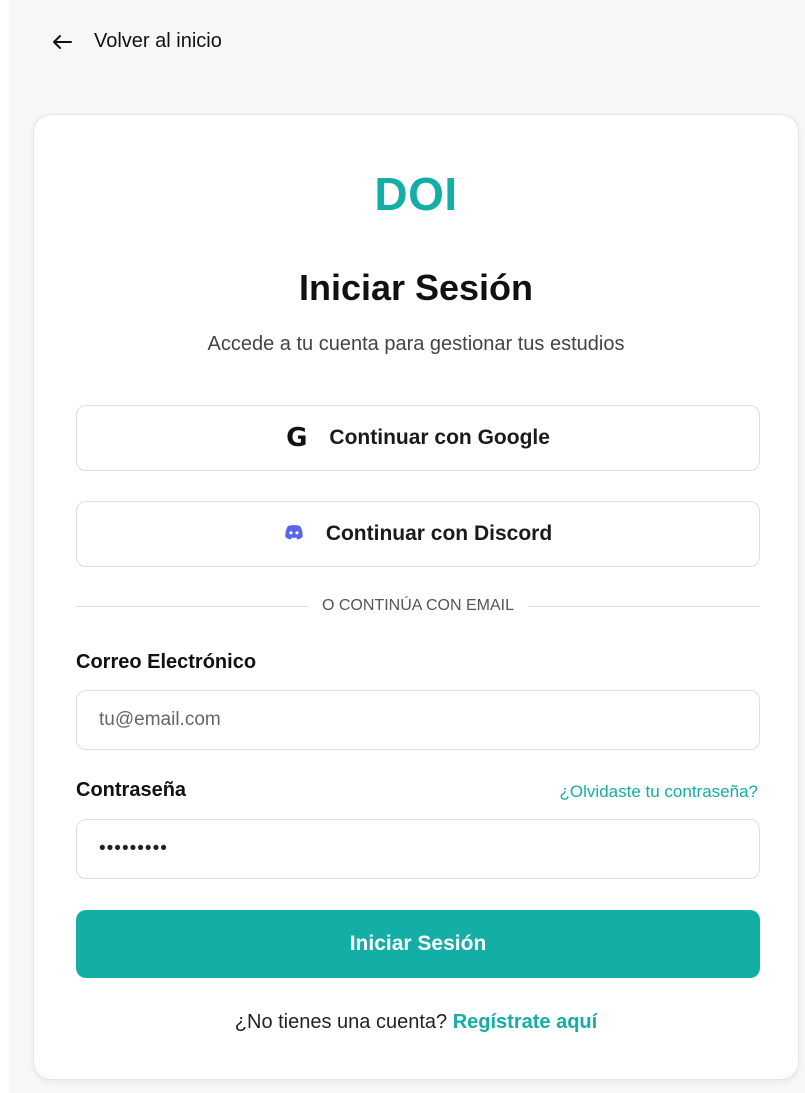 The height and width of the screenshot is (1093, 805). I want to click on signup-prompt-row: ¿No tienes una cuenta? Regístrate aquí, so click(416, 1022).